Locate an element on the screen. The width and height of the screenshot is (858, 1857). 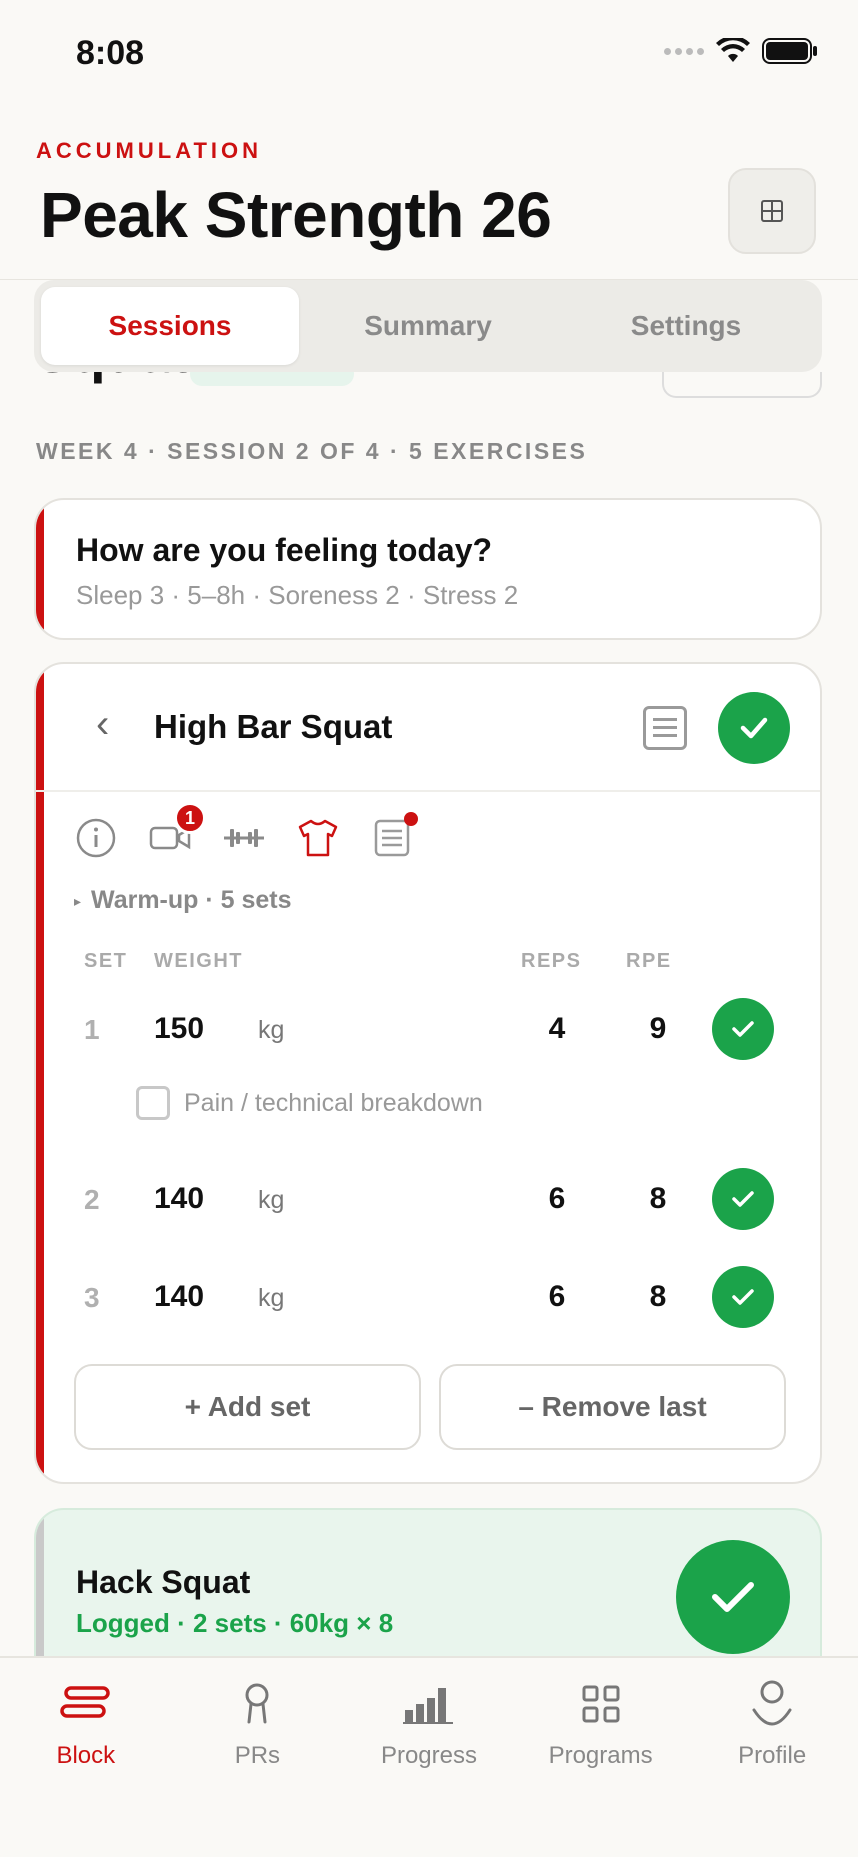
nav-programs: Programs is located at coordinates (601, 1757).